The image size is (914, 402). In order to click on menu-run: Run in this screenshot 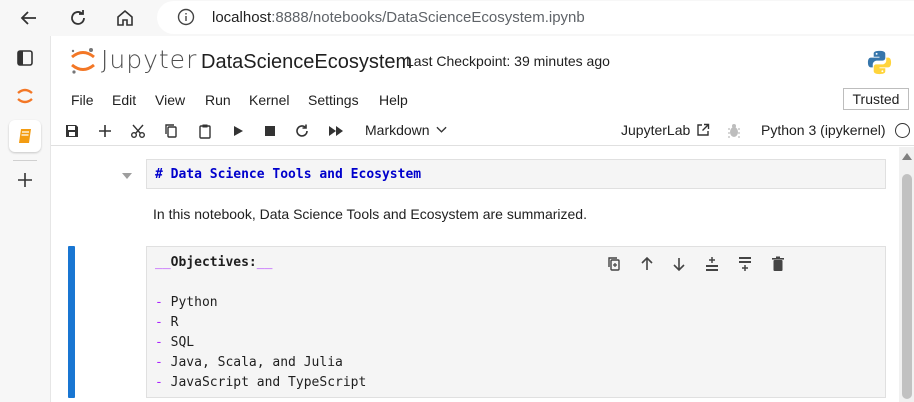, I will do `click(218, 100)`.